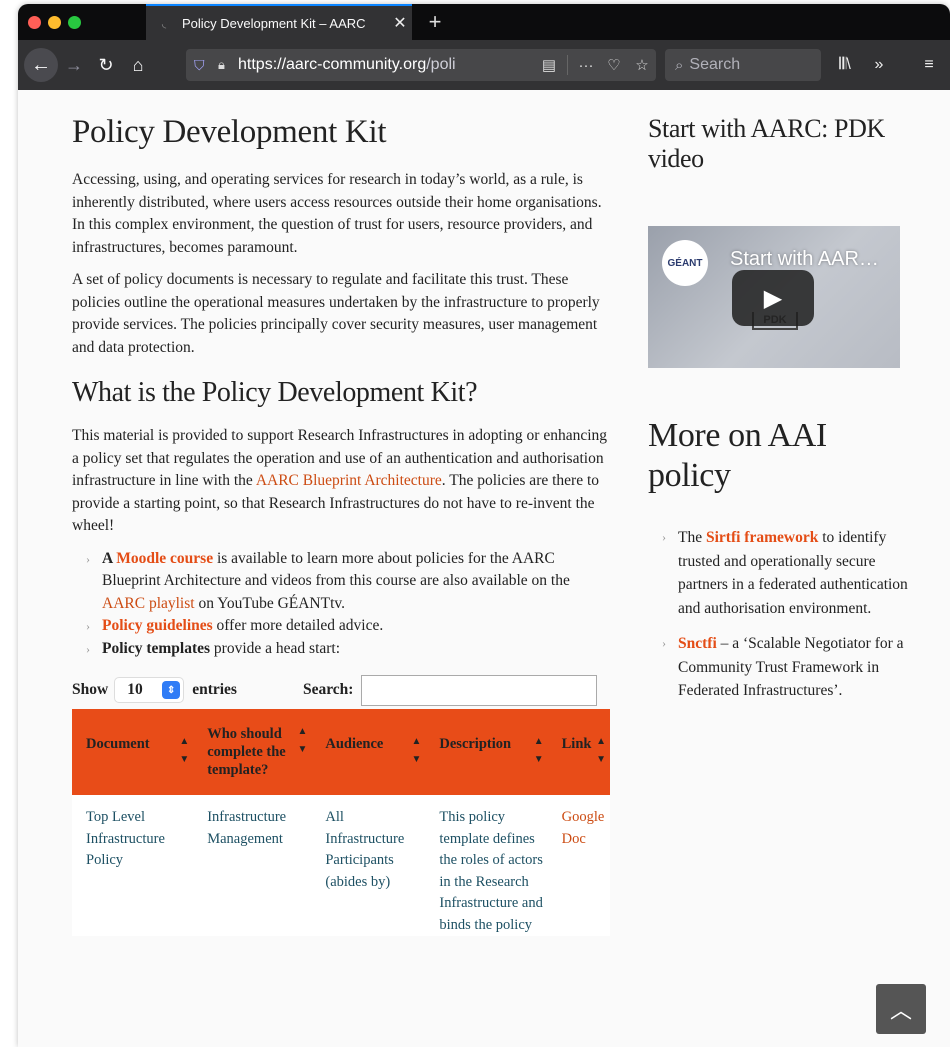 The height and width of the screenshot is (1047, 950). What do you see at coordinates (228, 65) in the screenshot?
I see `lock-icon: 🔒︎` at bounding box center [228, 65].